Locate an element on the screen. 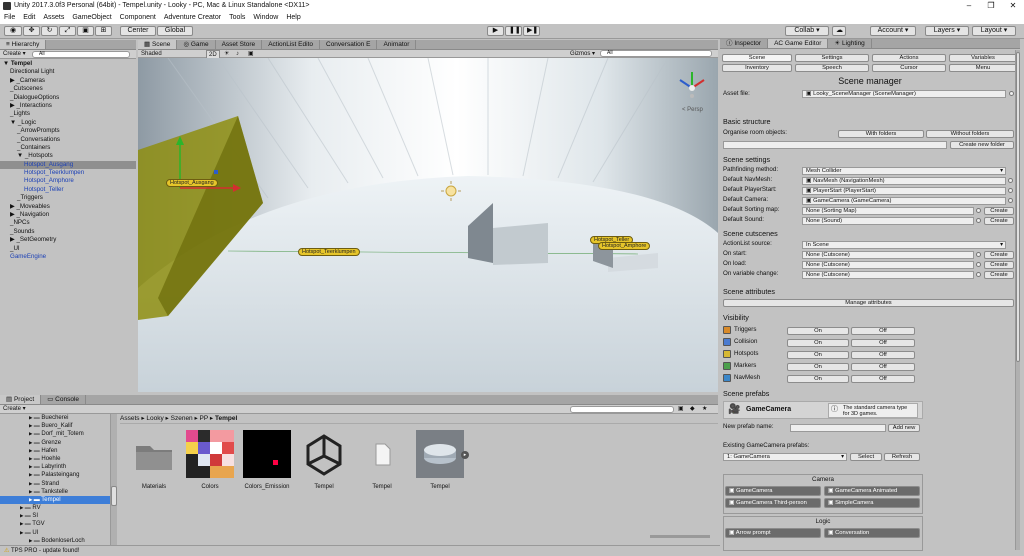 This screenshot has height=556, width=1024. inspector-scrollbar is located at coordinates (1017, 300).